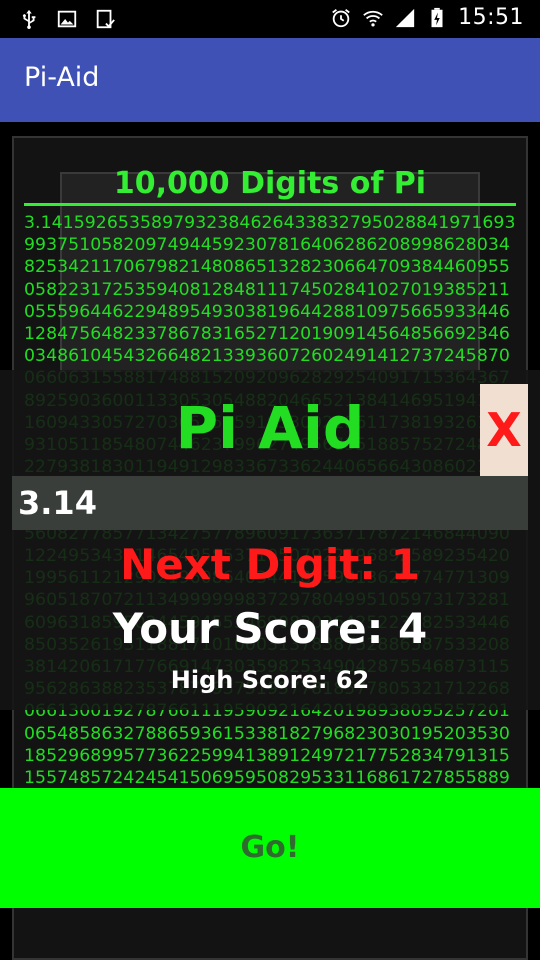  Describe the element at coordinates (341, 18) in the screenshot. I see `alarm-icon` at that location.